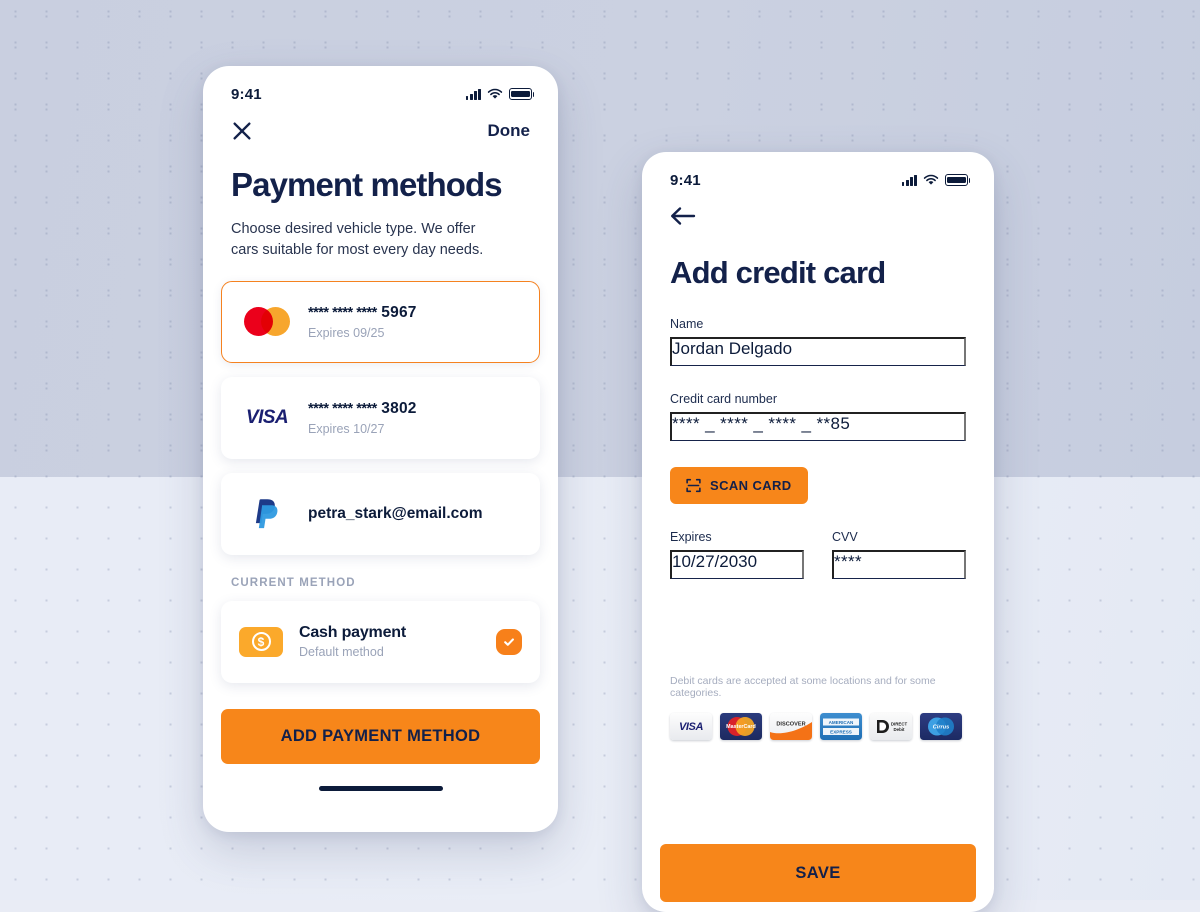 Image resolution: width=1200 pixels, height=912 pixels. What do you see at coordinates (683, 216) in the screenshot?
I see `arrow-left-icon` at bounding box center [683, 216].